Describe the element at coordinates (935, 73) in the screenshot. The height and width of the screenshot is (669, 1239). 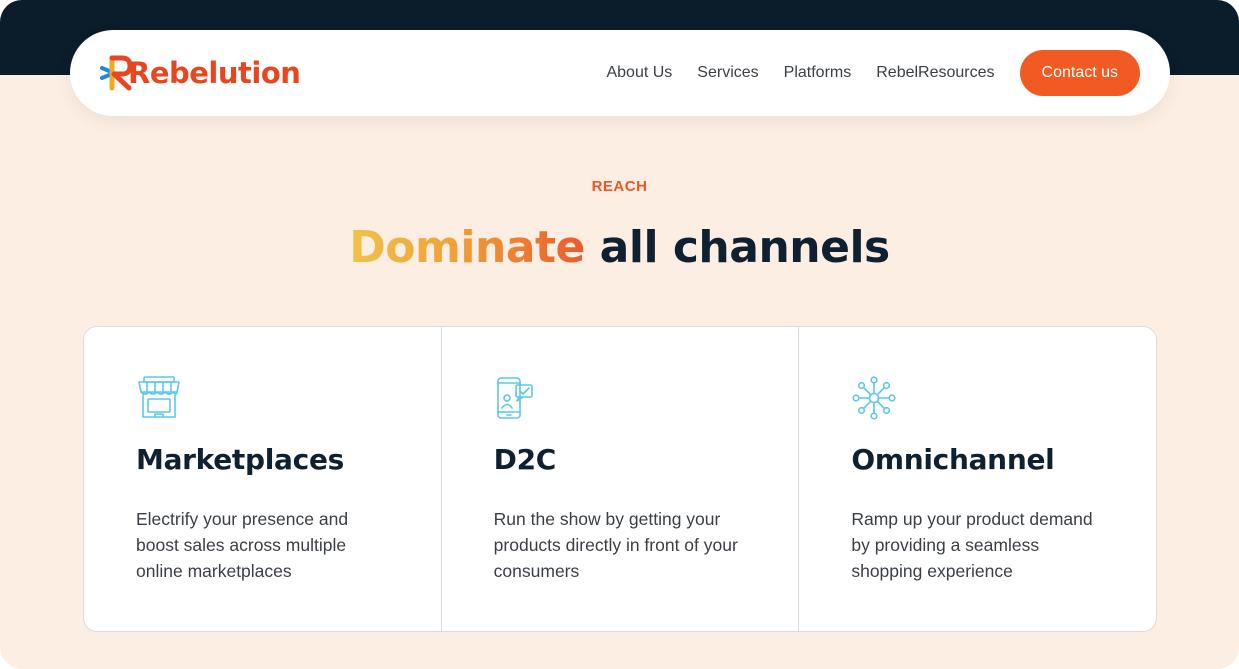
I see `nav-rebelresources: RebelResources` at that location.